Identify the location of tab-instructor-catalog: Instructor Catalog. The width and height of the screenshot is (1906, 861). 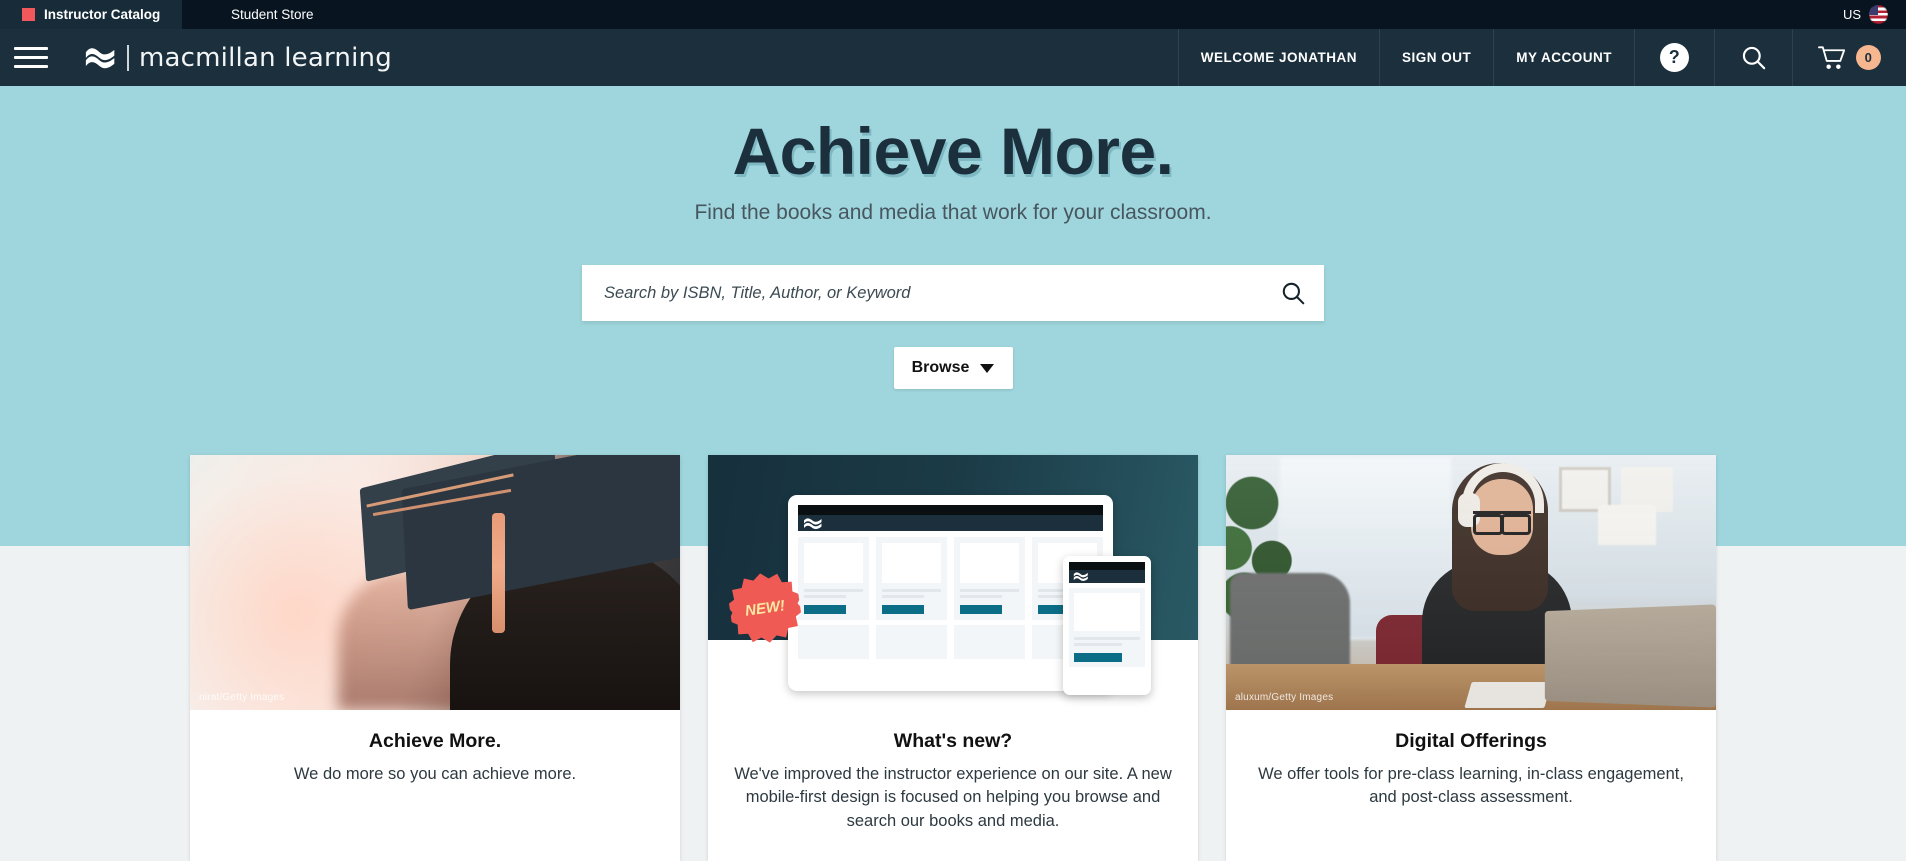
(91, 14).